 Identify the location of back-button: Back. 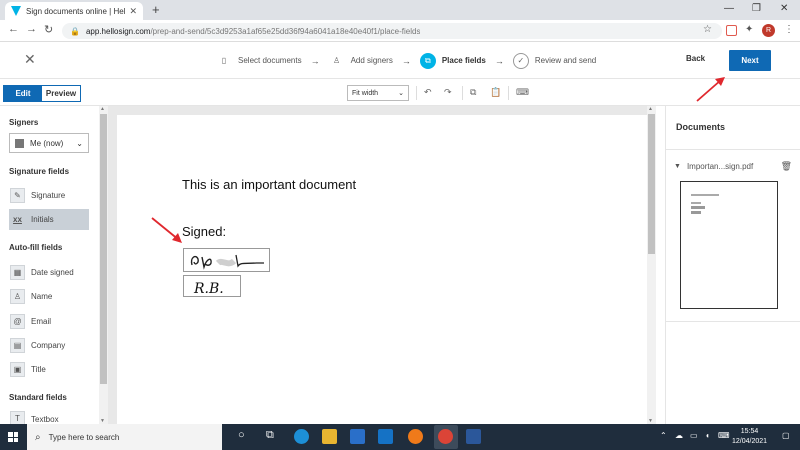
(695, 58).